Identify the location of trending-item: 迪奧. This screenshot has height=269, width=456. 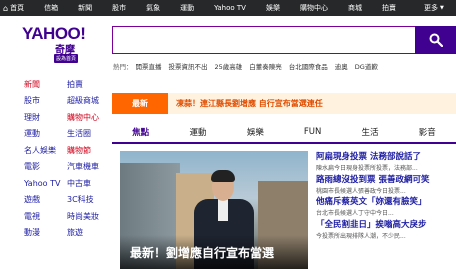
(341, 66).